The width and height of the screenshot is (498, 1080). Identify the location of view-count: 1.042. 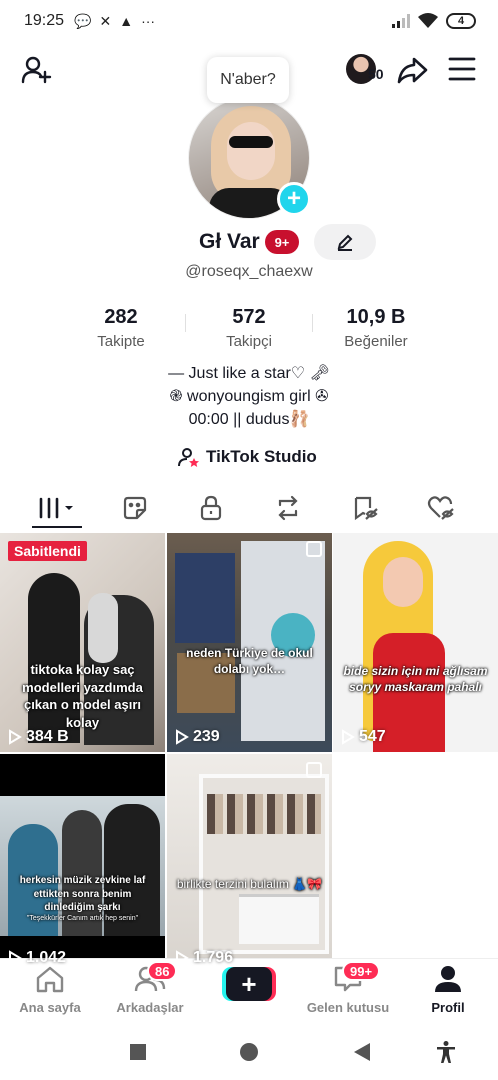
(37, 958).